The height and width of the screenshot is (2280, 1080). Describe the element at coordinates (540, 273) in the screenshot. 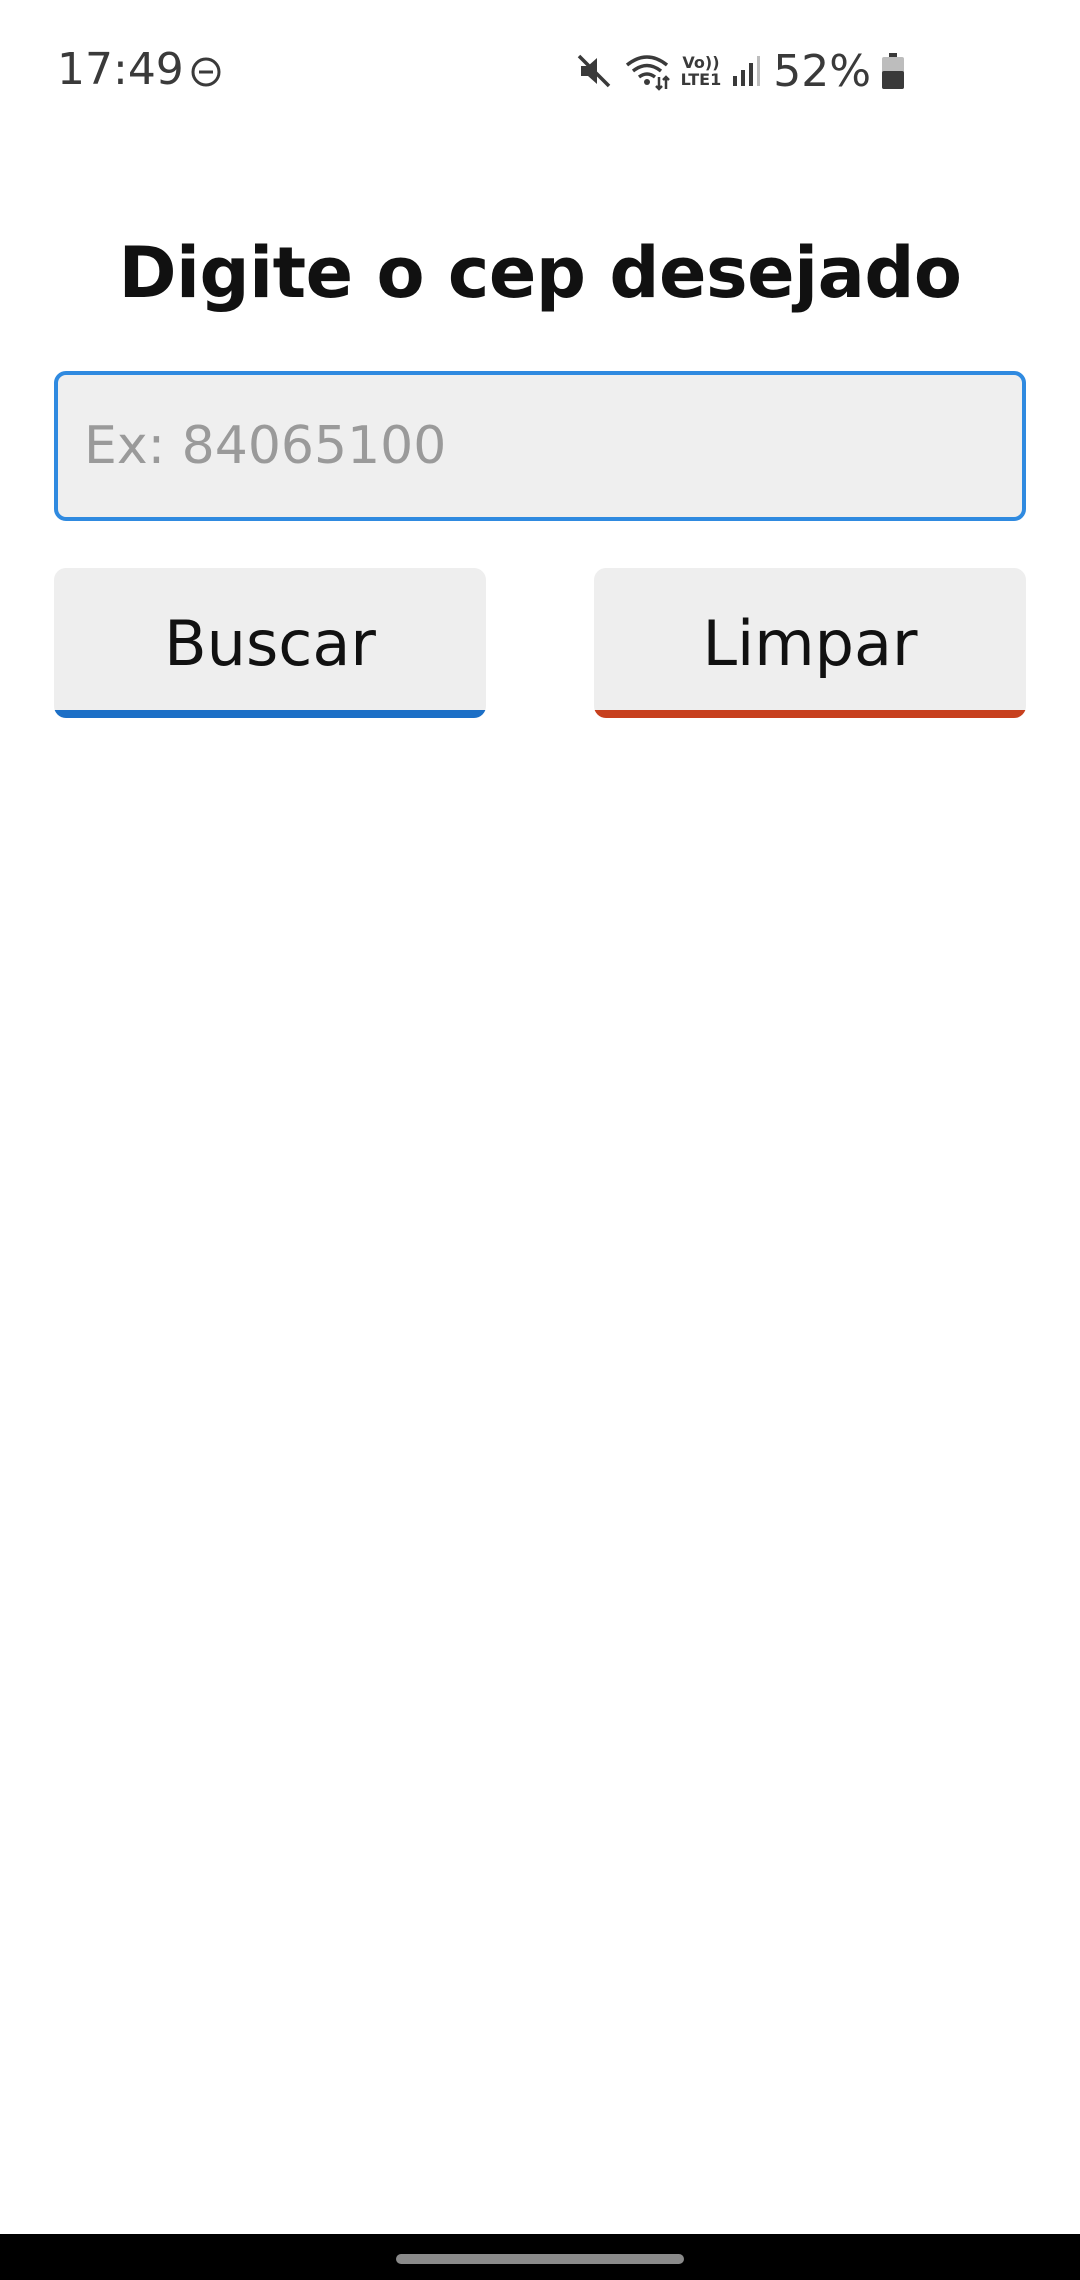

I see `page-title: Digite o cep desejado` at that location.